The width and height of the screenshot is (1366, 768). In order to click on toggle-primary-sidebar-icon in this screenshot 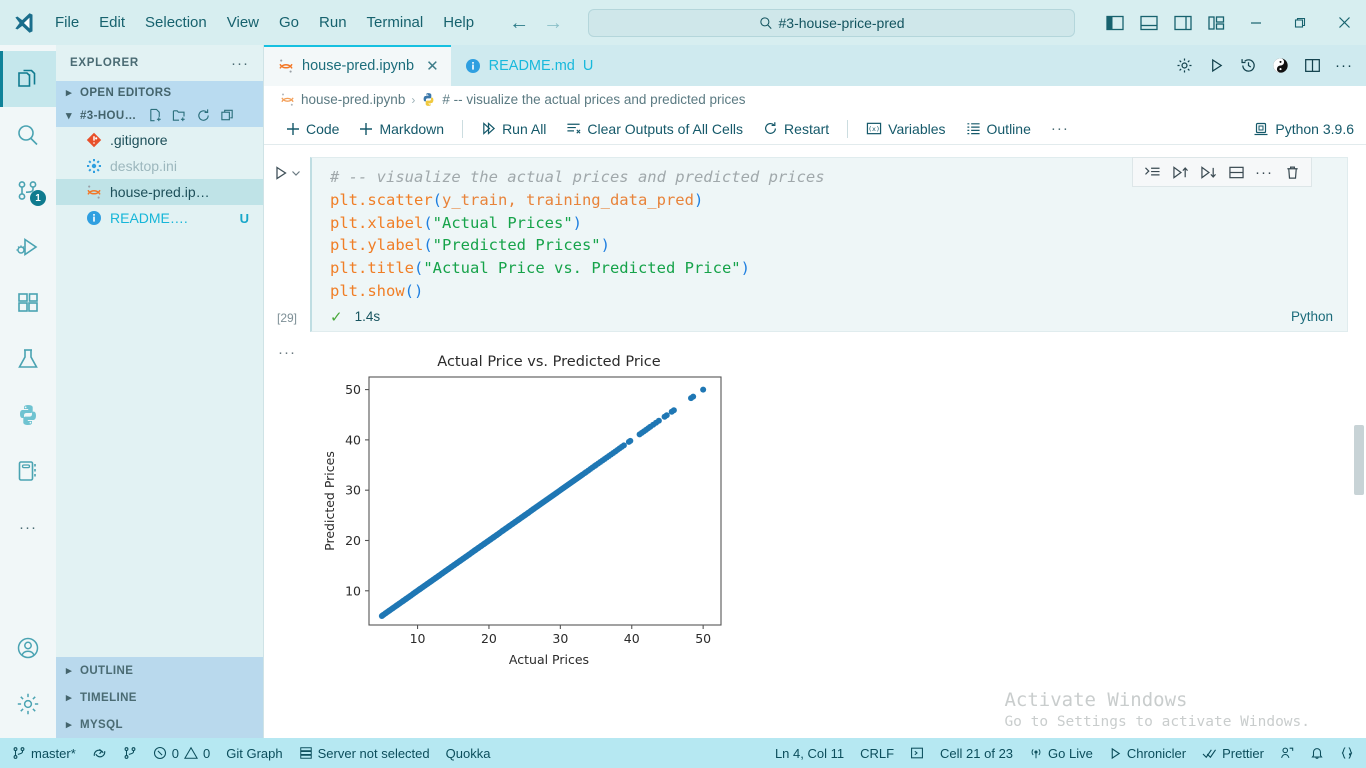, I will do `click(1115, 23)`.